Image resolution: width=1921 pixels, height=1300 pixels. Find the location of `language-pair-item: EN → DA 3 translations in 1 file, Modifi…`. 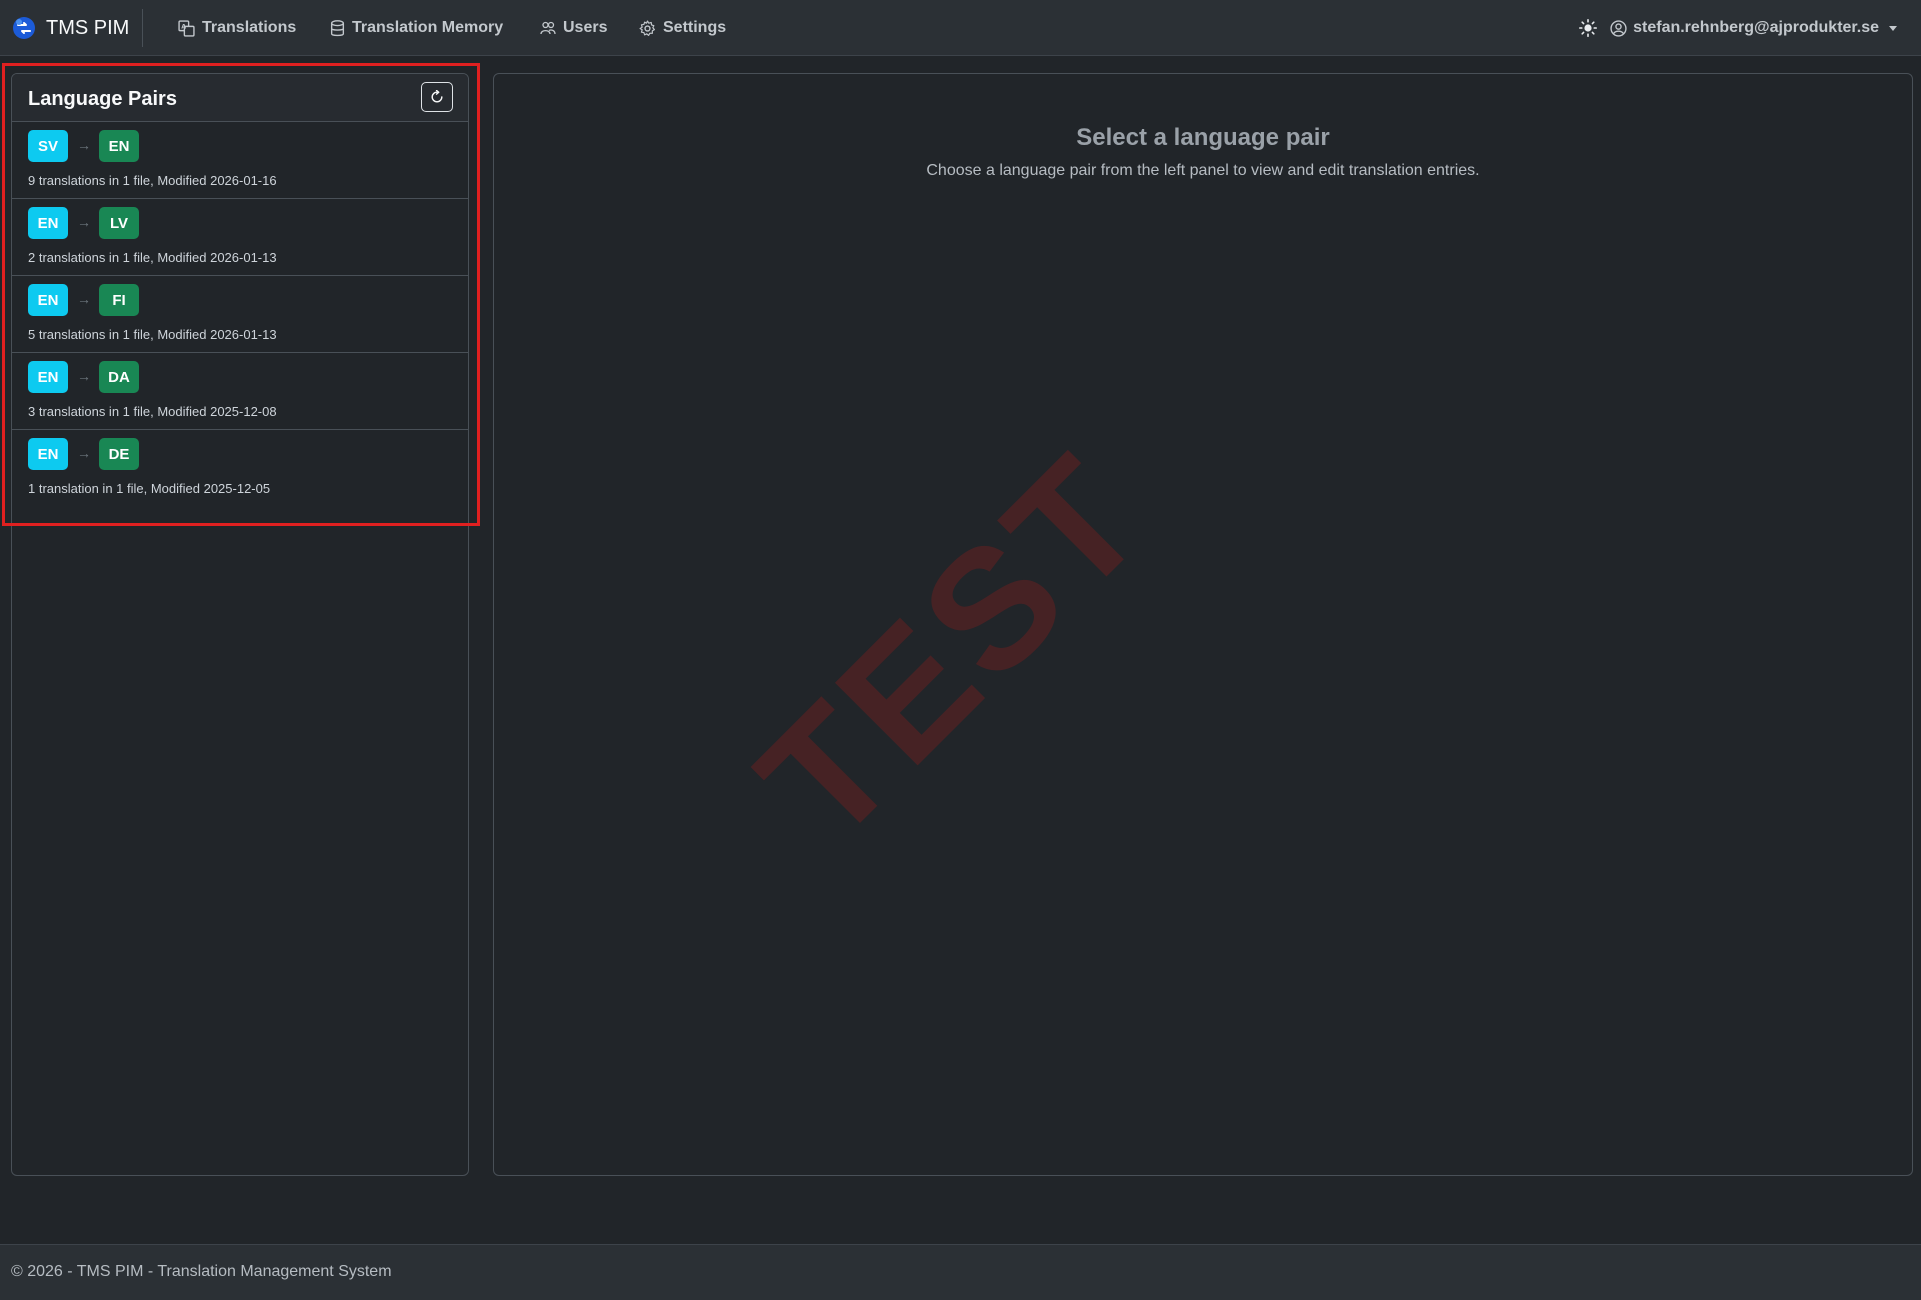

language-pair-item: EN → DA 3 translations in 1 file, Modifi… is located at coordinates (240, 391).